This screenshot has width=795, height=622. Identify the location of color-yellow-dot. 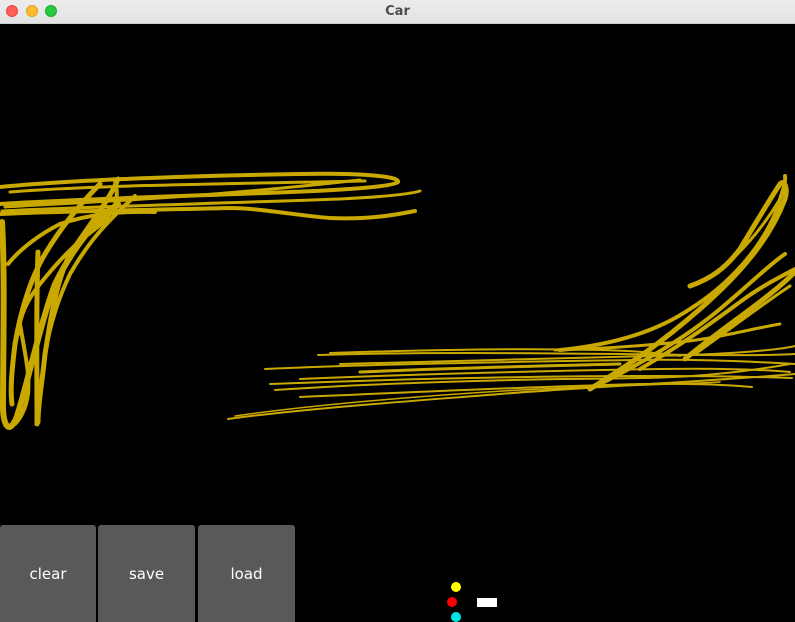
(456, 587).